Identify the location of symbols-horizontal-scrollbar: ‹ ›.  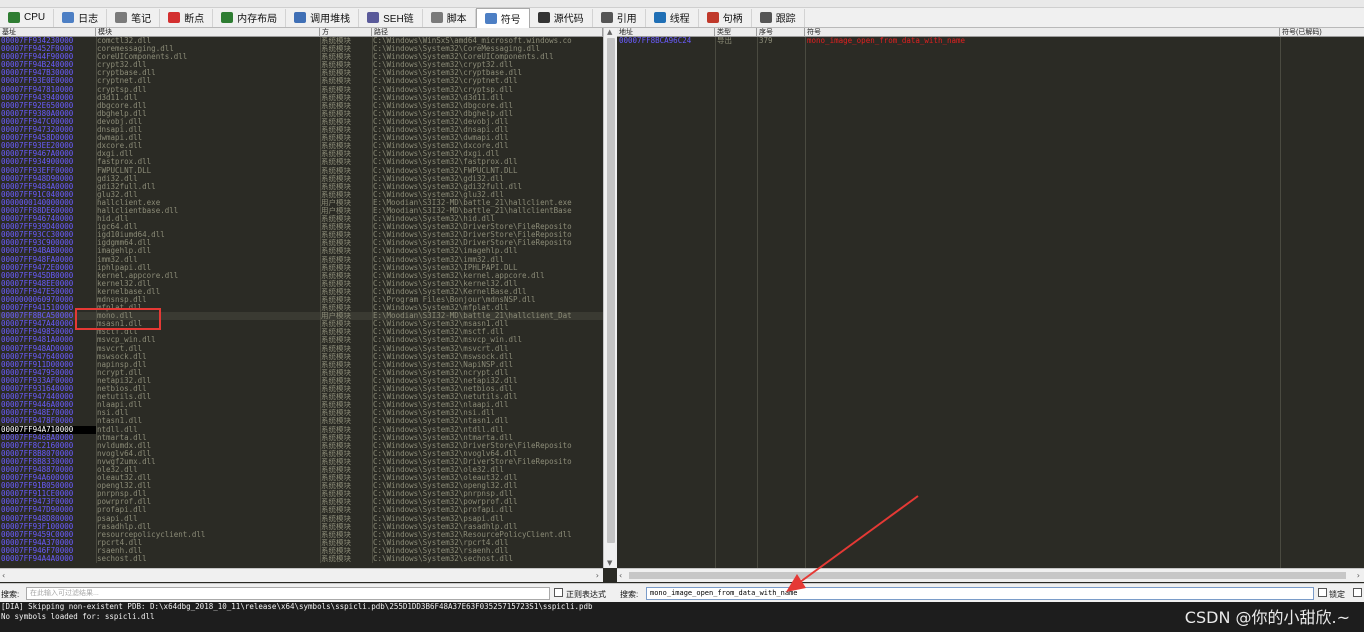
(990, 575).